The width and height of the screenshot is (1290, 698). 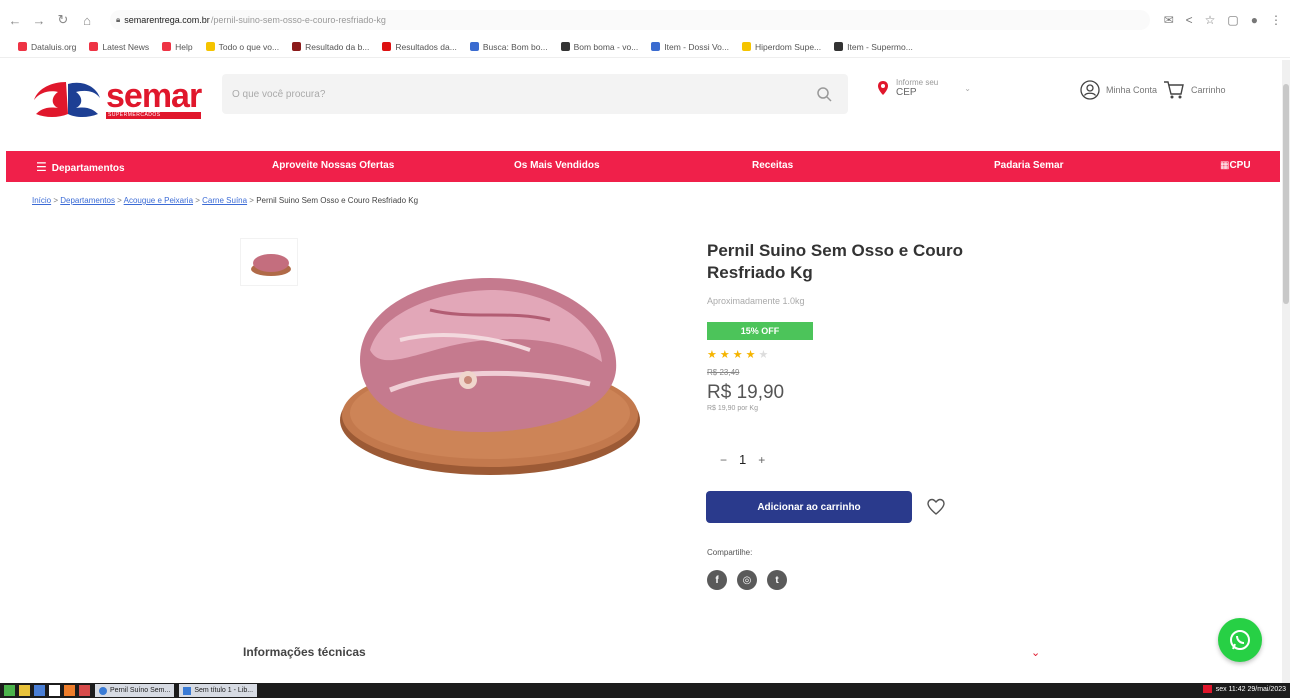 I want to click on profile-icon: ●, so click(x=1254, y=20).